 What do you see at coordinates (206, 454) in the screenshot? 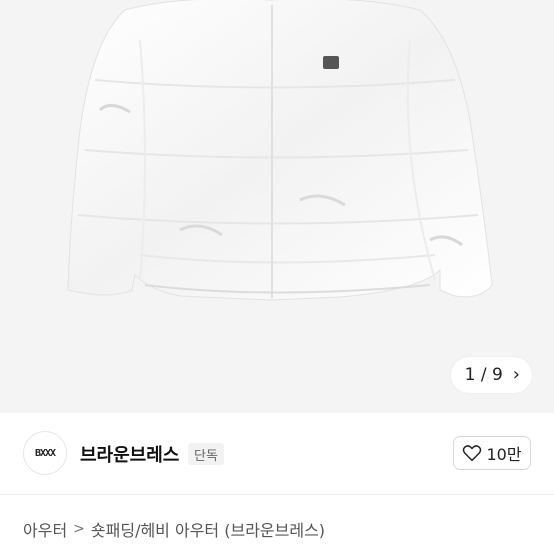
I see `exclusive-badge: 단독` at bounding box center [206, 454].